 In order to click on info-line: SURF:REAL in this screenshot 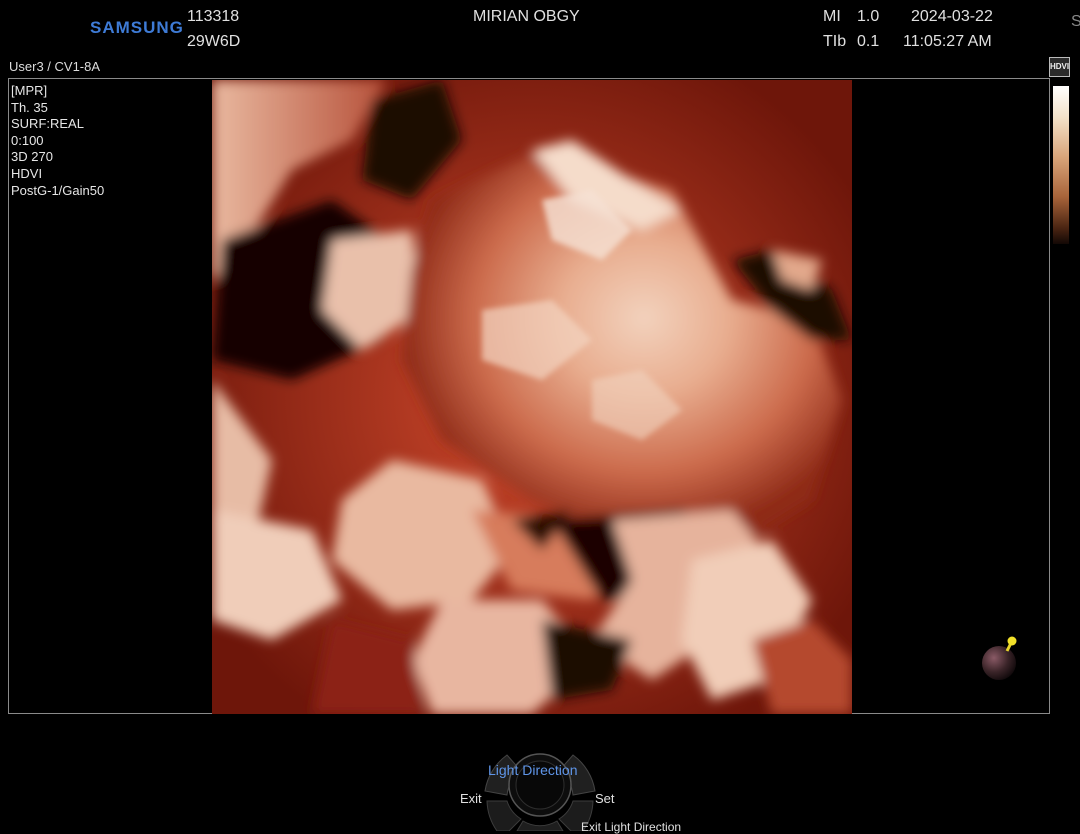, I will do `click(47, 124)`.